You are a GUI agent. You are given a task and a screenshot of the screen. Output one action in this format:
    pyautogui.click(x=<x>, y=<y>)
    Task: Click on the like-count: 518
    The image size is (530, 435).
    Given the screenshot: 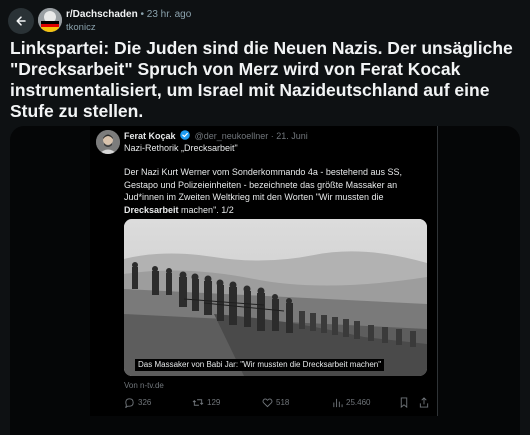 What is the action you would take?
    pyautogui.click(x=283, y=402)
    